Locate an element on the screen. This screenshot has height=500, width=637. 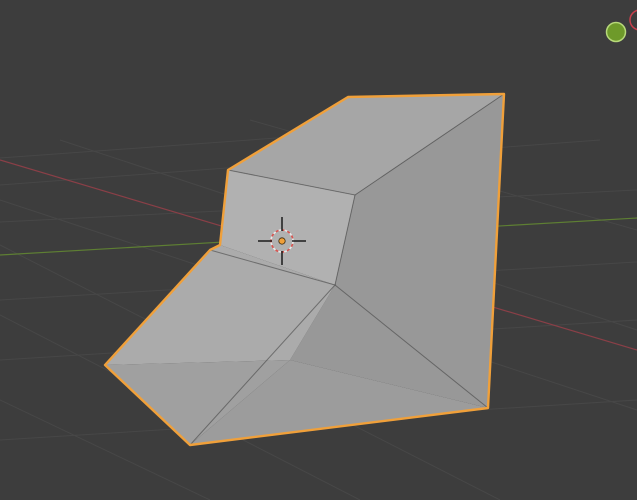
gizmo-y-axis-ball is located at coordinates (616, 32).